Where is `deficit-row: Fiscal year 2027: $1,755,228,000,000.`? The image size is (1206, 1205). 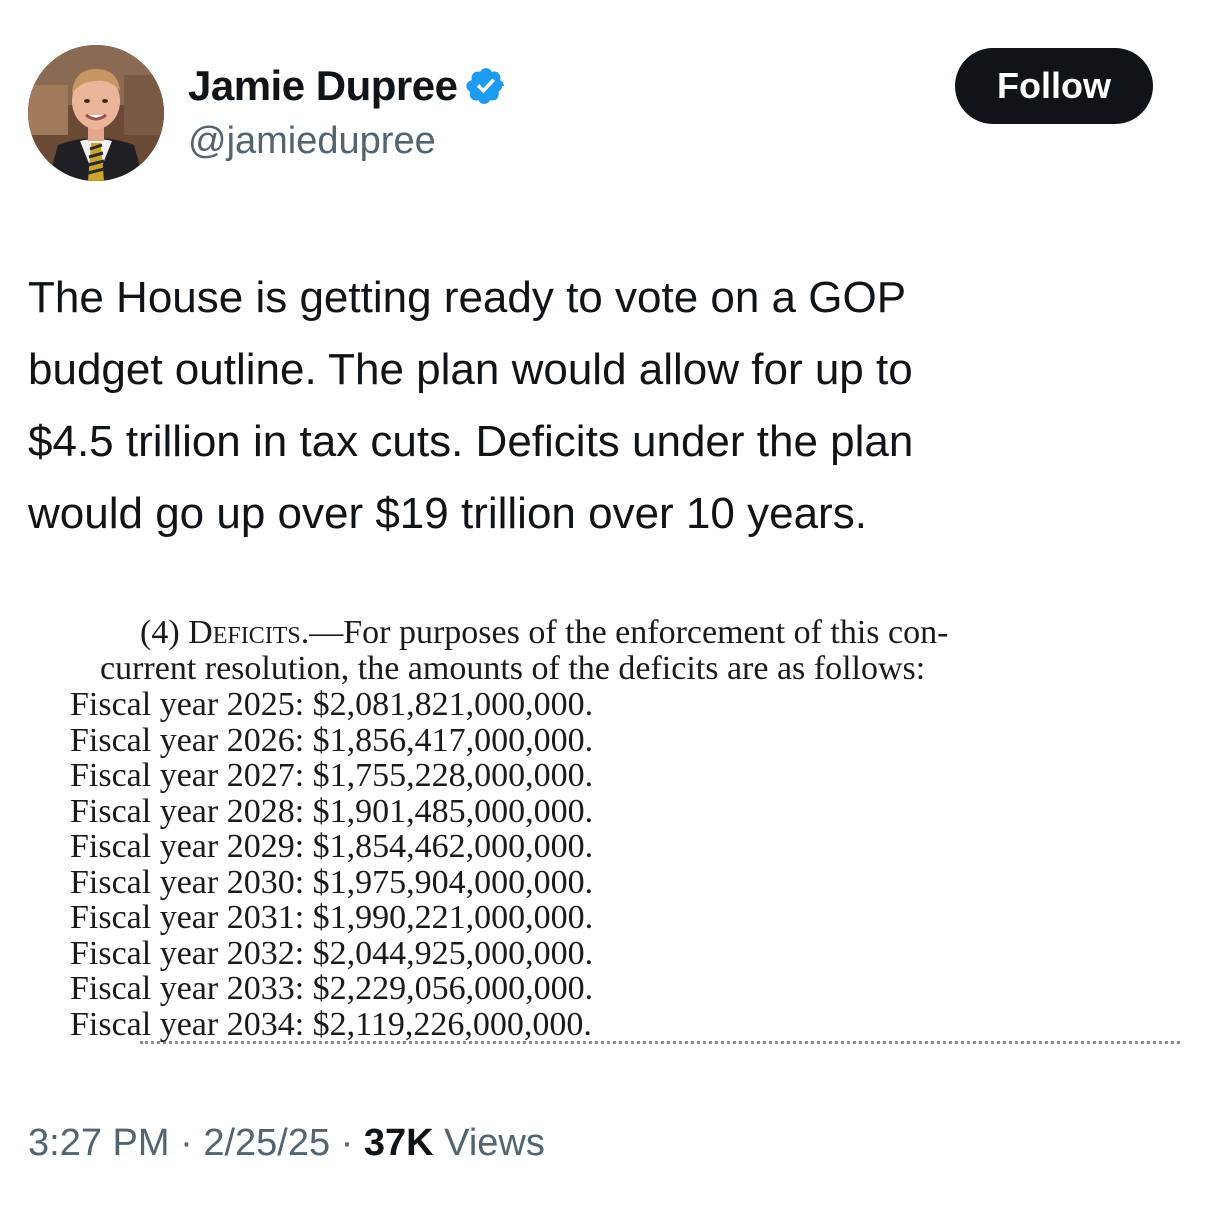 deficit-row: Fiscal year 2027: $1,755,228,000,000. is located at coordinates (332, 775).